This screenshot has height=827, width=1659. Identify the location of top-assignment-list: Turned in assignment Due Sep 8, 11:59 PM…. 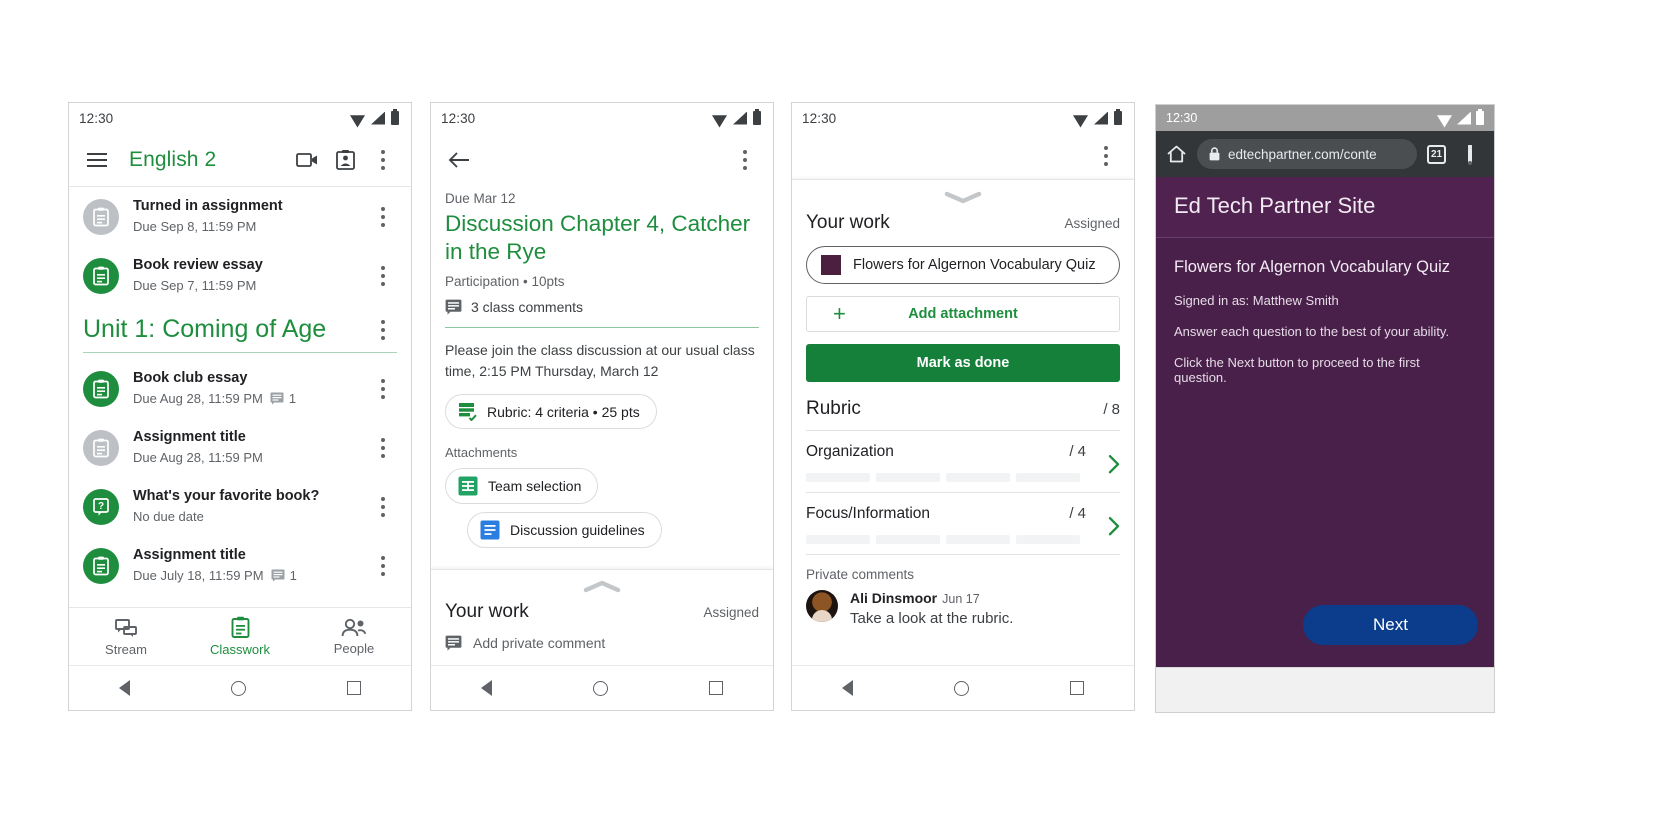
(240, 246).